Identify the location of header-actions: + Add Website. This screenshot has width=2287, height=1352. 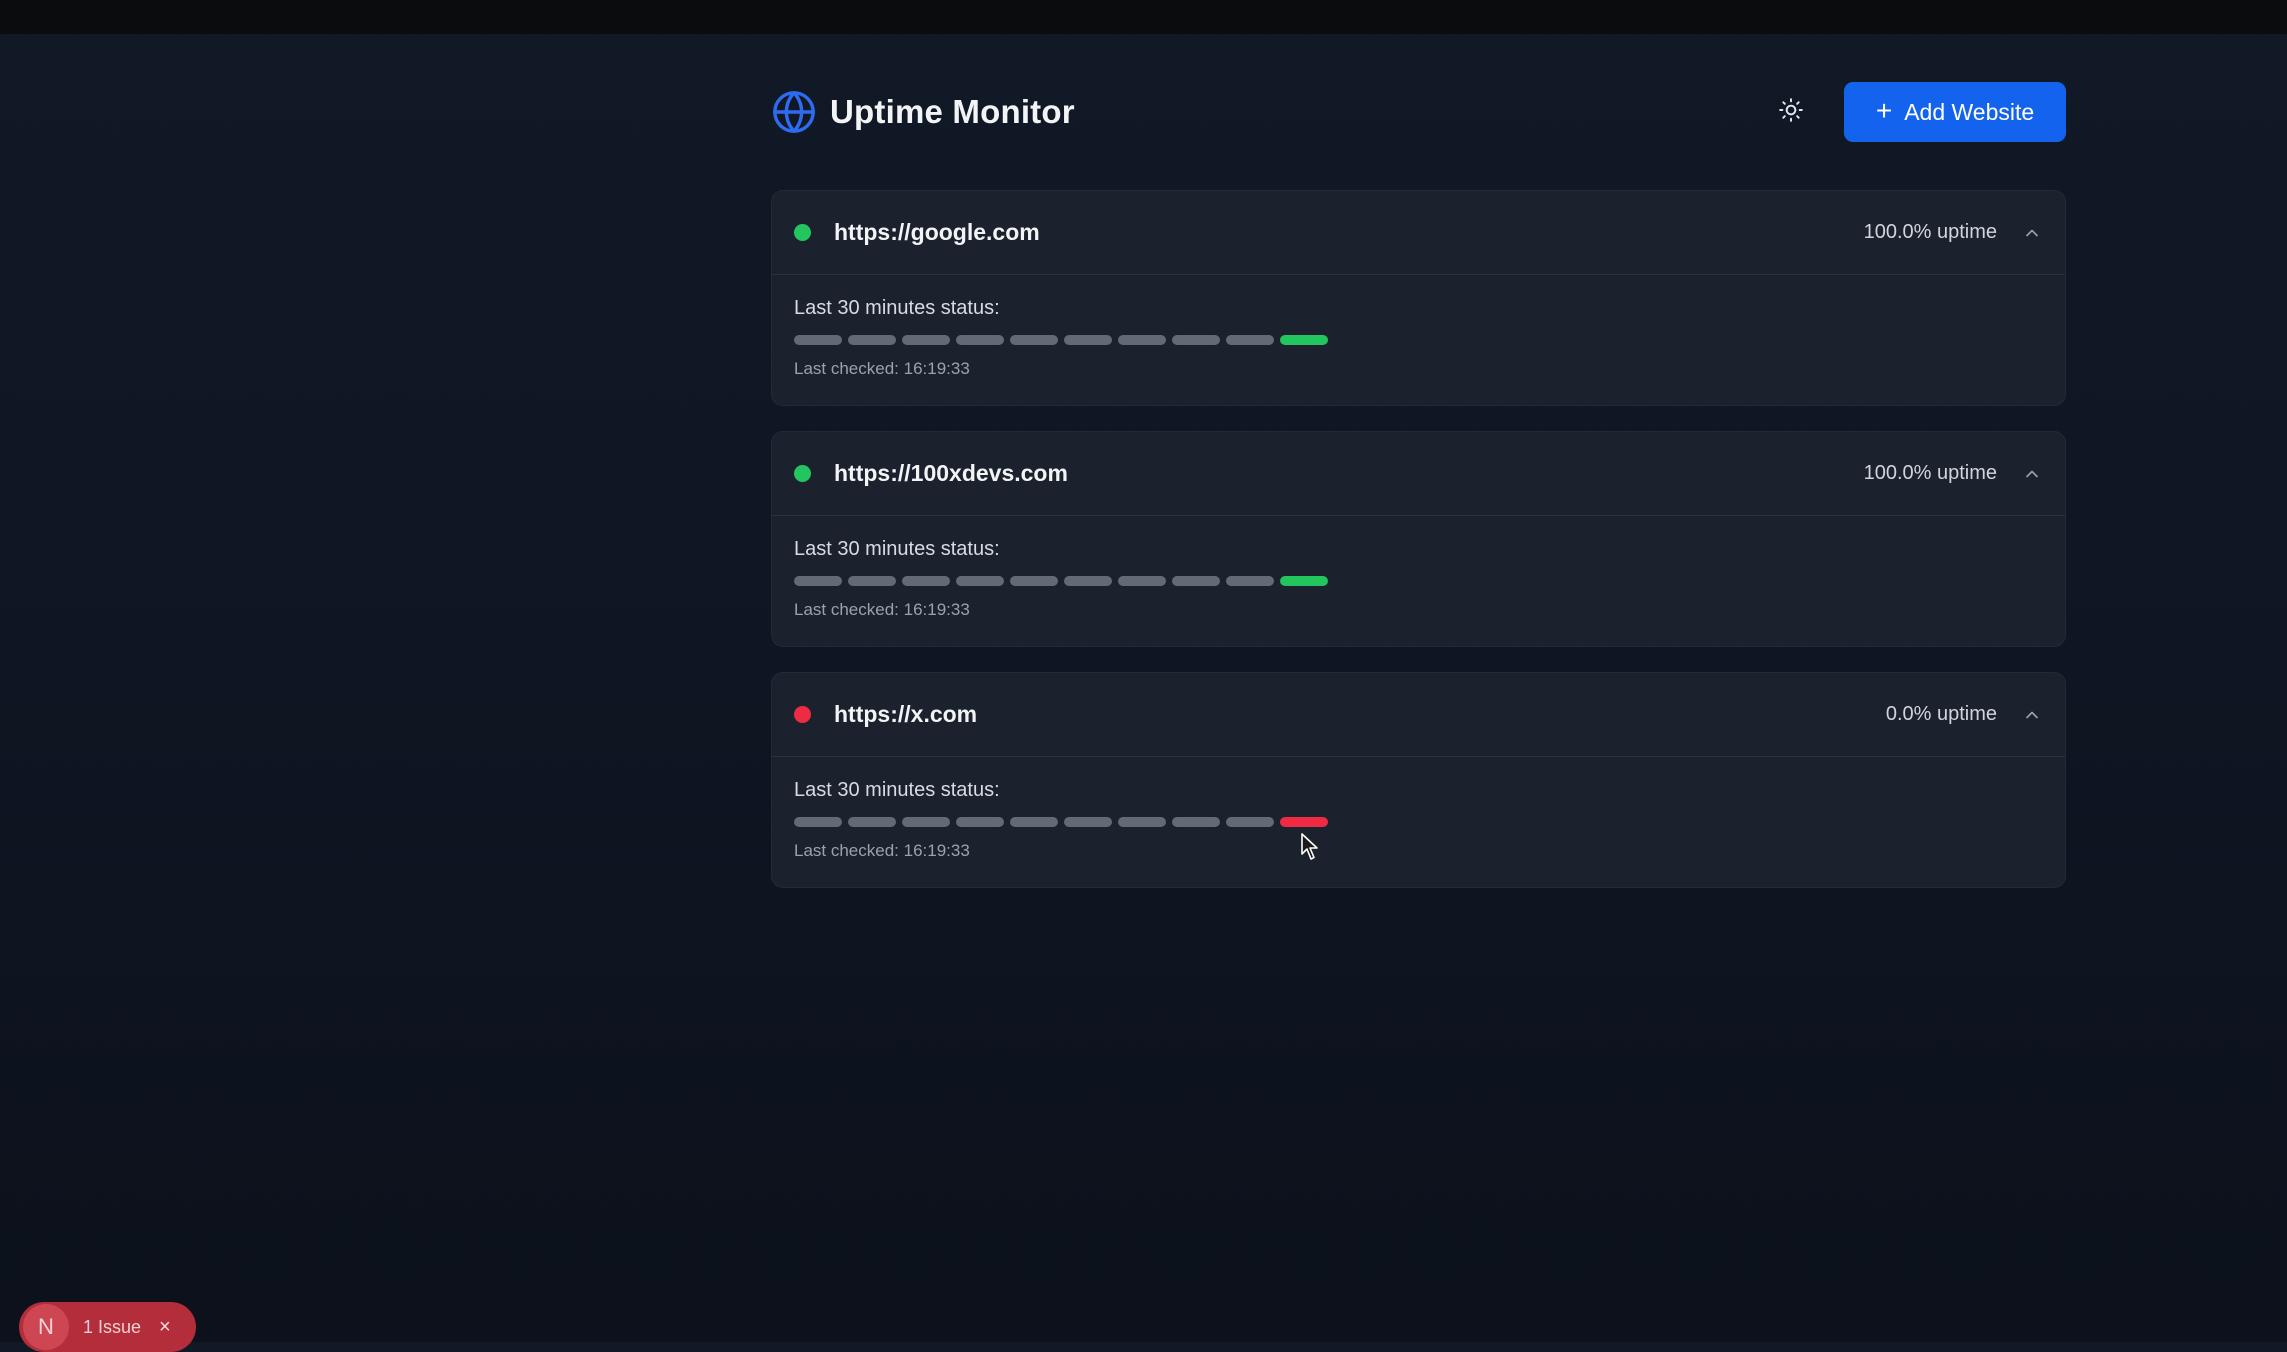
(1917, 112).